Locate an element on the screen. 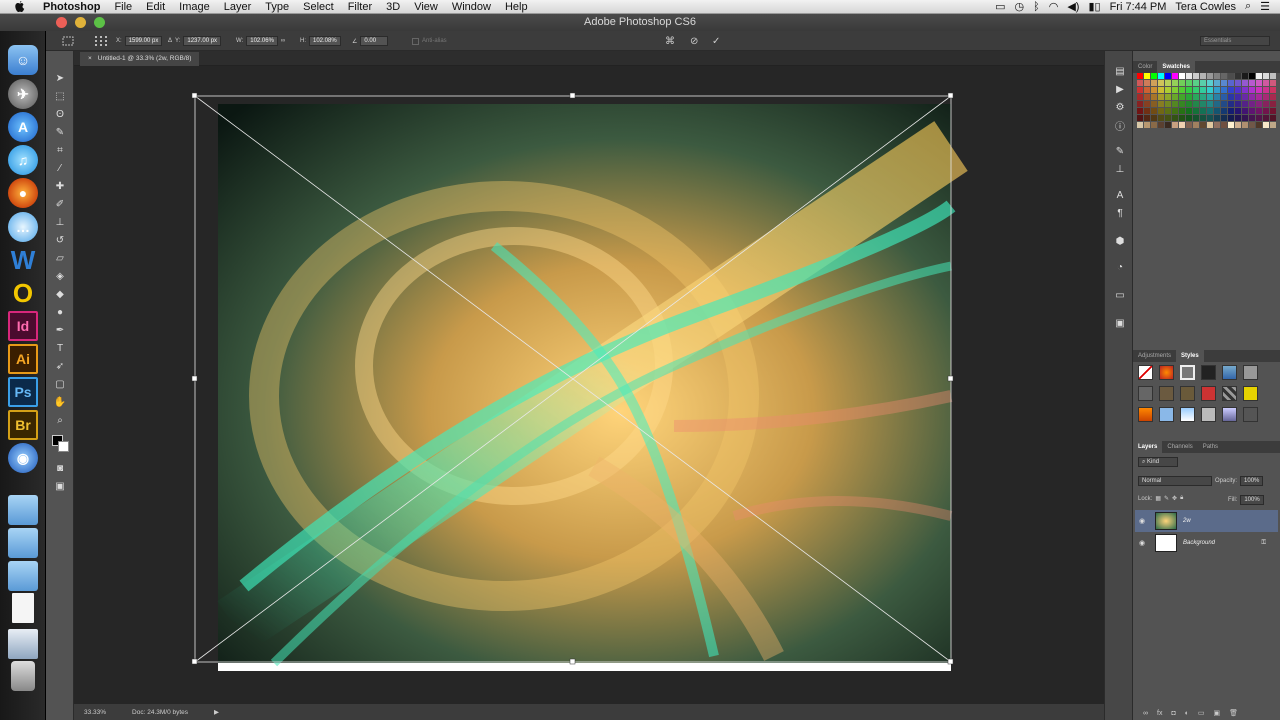 Image resolution: width=1280 pixels, height=720 pixels. tab-layers: Layers is located at coordinates (1148, 447).